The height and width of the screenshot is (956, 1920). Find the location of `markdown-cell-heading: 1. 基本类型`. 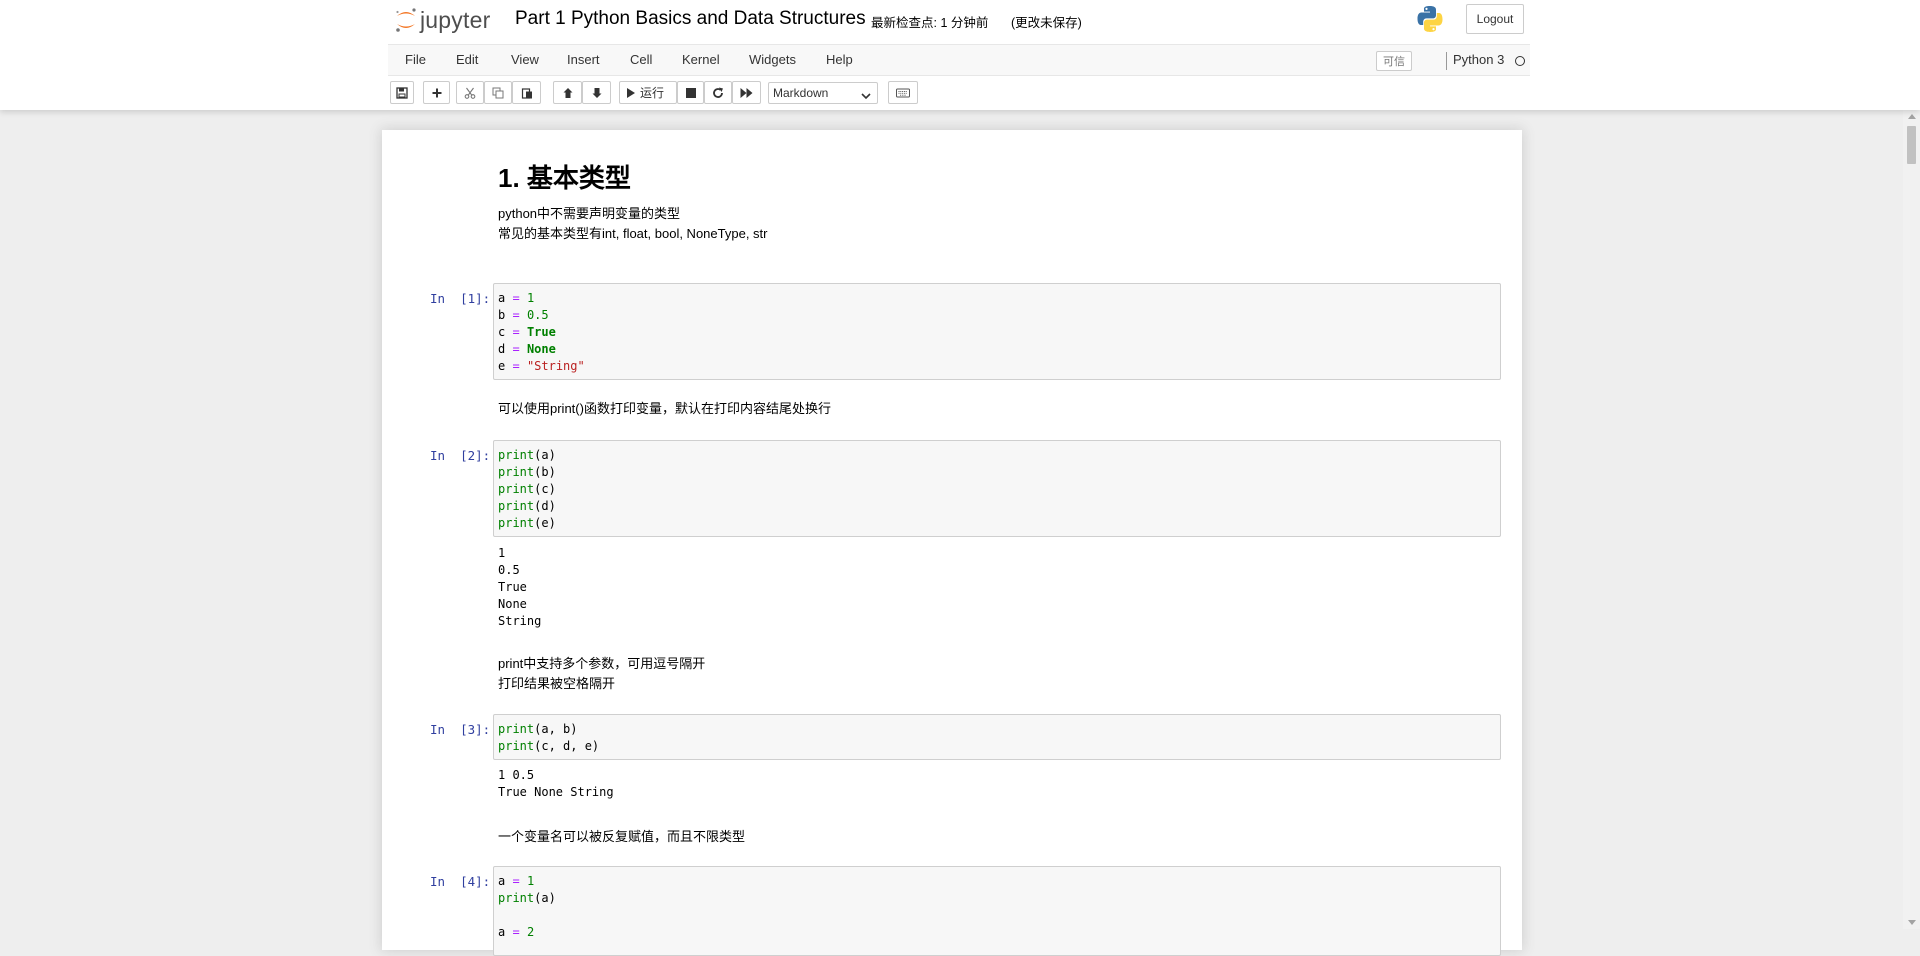

markdown-cell-heading: 1. 基本类型 is located at coordinates (564, 178).